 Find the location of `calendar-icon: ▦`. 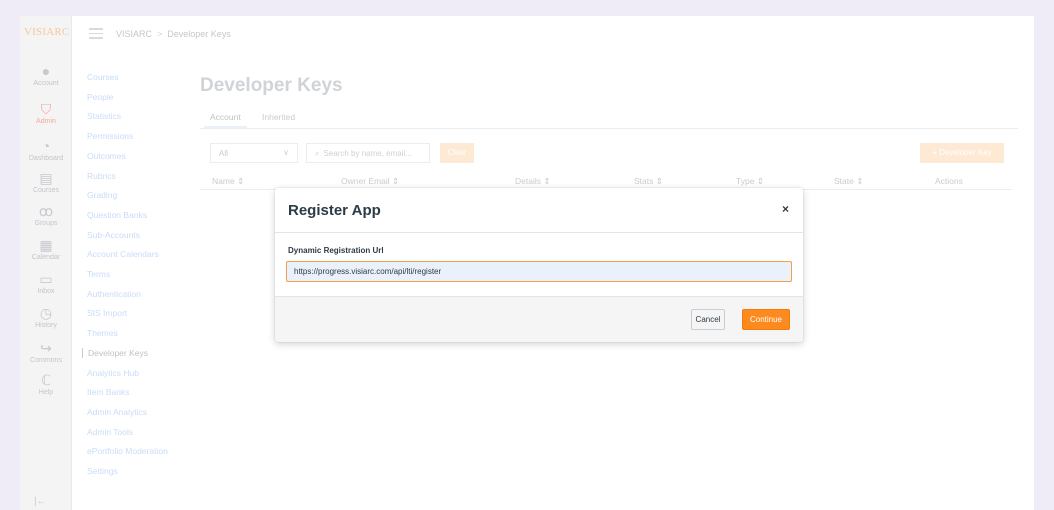

calendar-icon: ▦ is located at coordinates (46, 245).